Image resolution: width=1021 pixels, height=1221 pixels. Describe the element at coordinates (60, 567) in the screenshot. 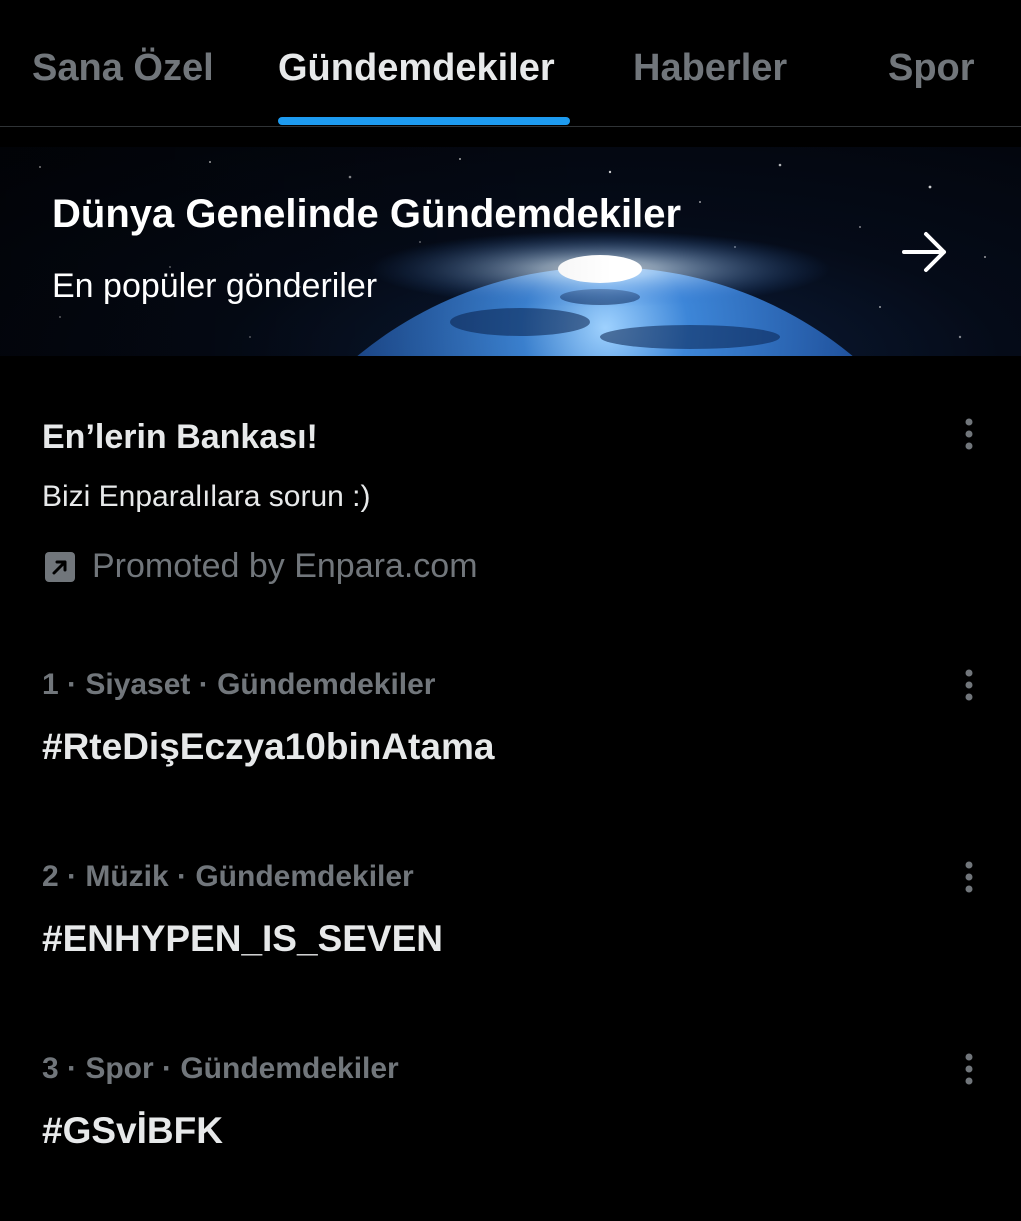

I see `promoted-arrow-icon` at that location.